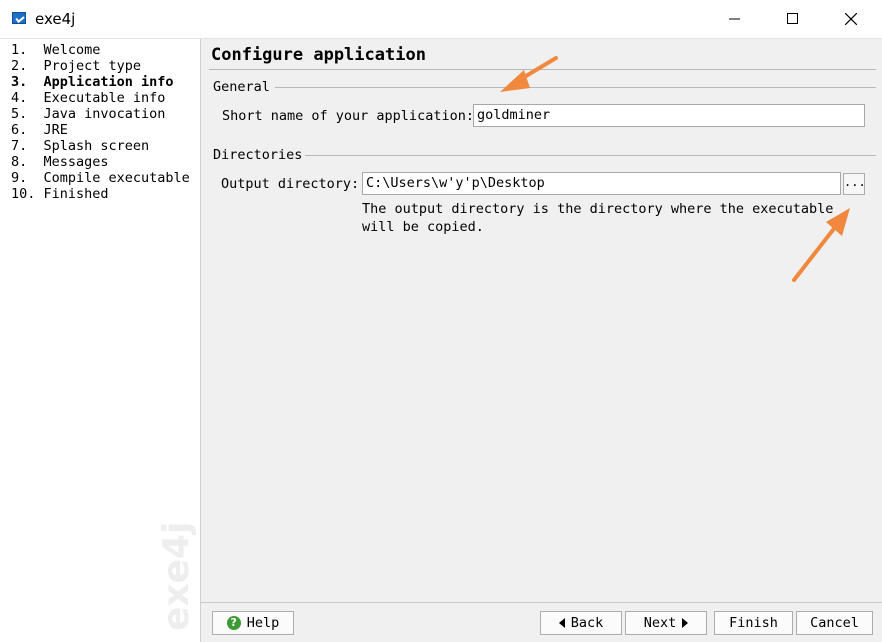 Image resolution: width=882 pixels, height=642 pixels. What do you see at coordinates (561, 623) in the screenshot?
I see `back-arrow-icon` at bounding box center [561, 623].